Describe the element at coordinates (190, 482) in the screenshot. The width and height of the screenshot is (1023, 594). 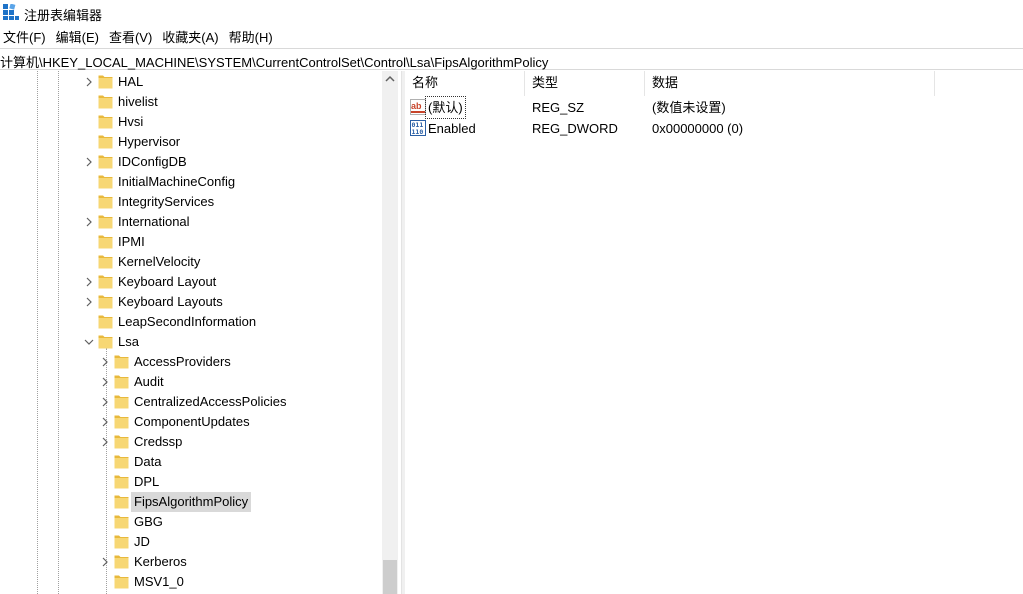
I see `tree-item: DPL` at that location.